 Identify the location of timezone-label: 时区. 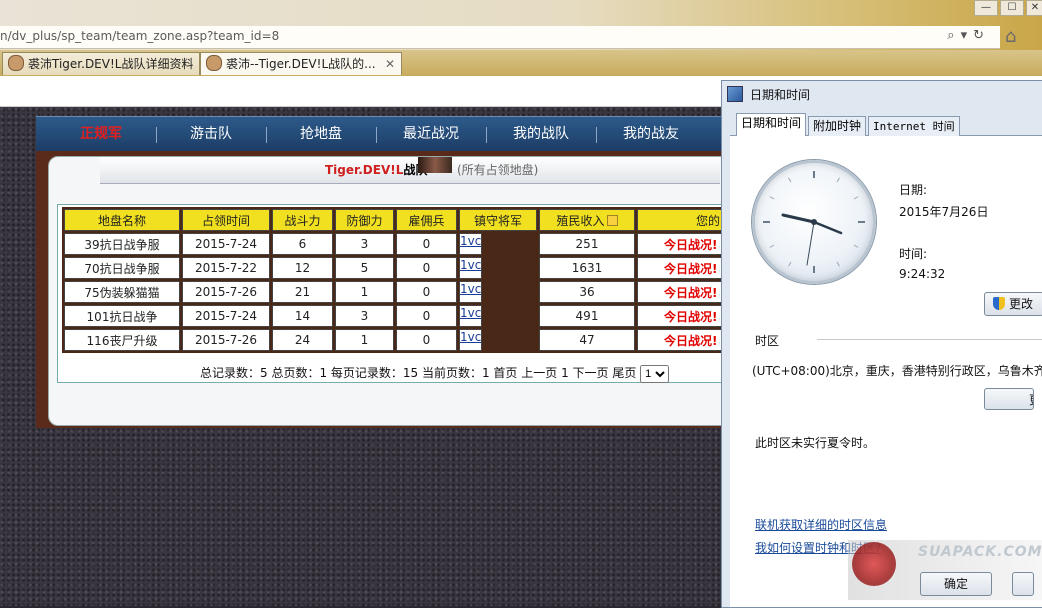
(767, 341).